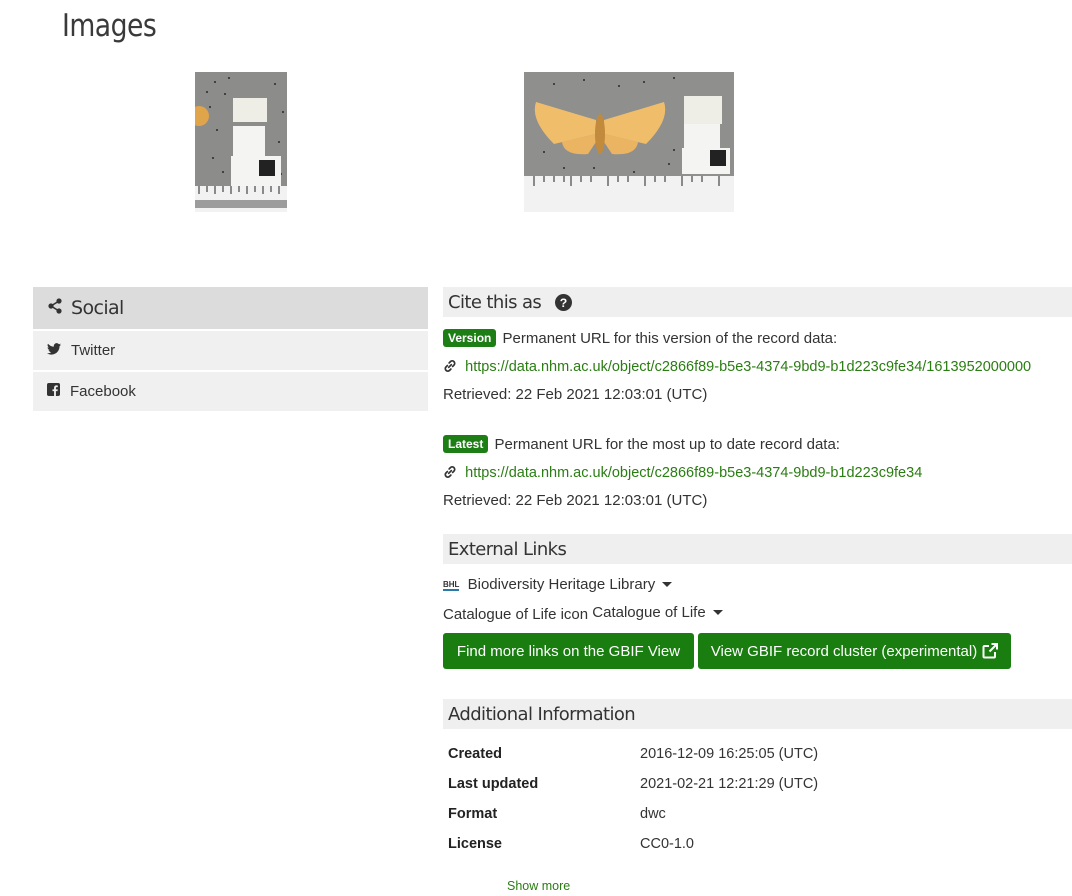 This screenshot has width=1072, height=896. What do you see at coordinates (575, 500) in the screenshot?
I see `latest-retrieved: Retrieved: 22 Feb 2021 12:03:01 (UTC)` at bounding box center [575, 500].